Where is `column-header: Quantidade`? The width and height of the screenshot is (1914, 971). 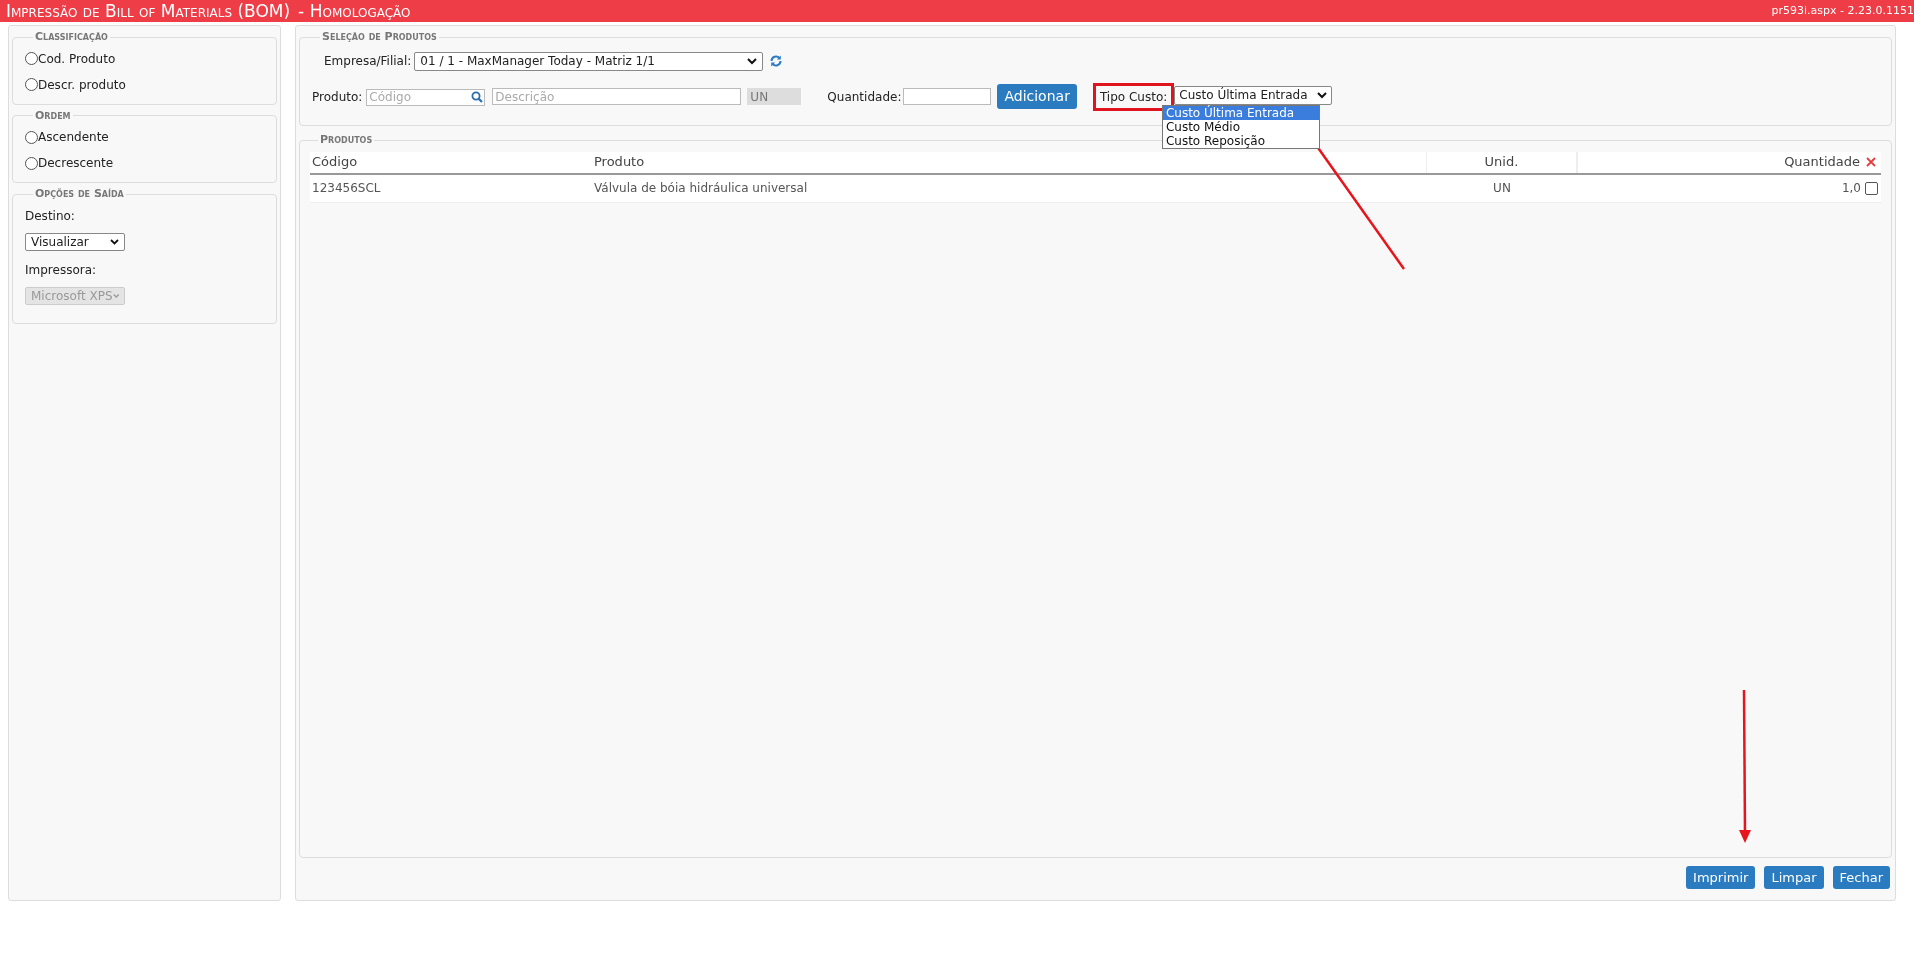 column-header: Quantidade is located at coordinates (1822, 162).